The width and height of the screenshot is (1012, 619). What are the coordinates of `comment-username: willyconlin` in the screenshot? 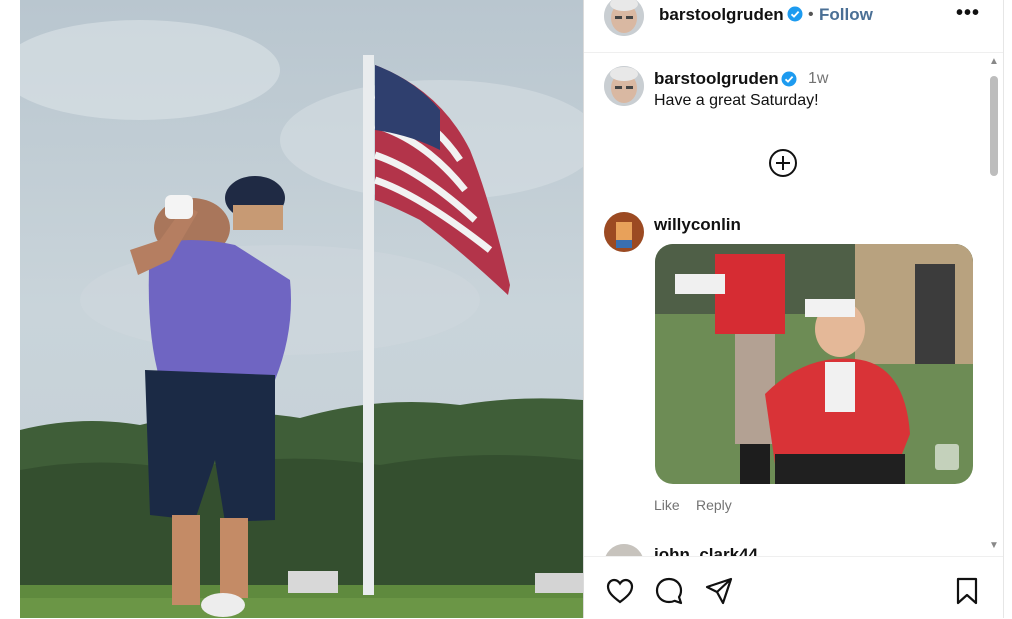 It's located at (697, 225).